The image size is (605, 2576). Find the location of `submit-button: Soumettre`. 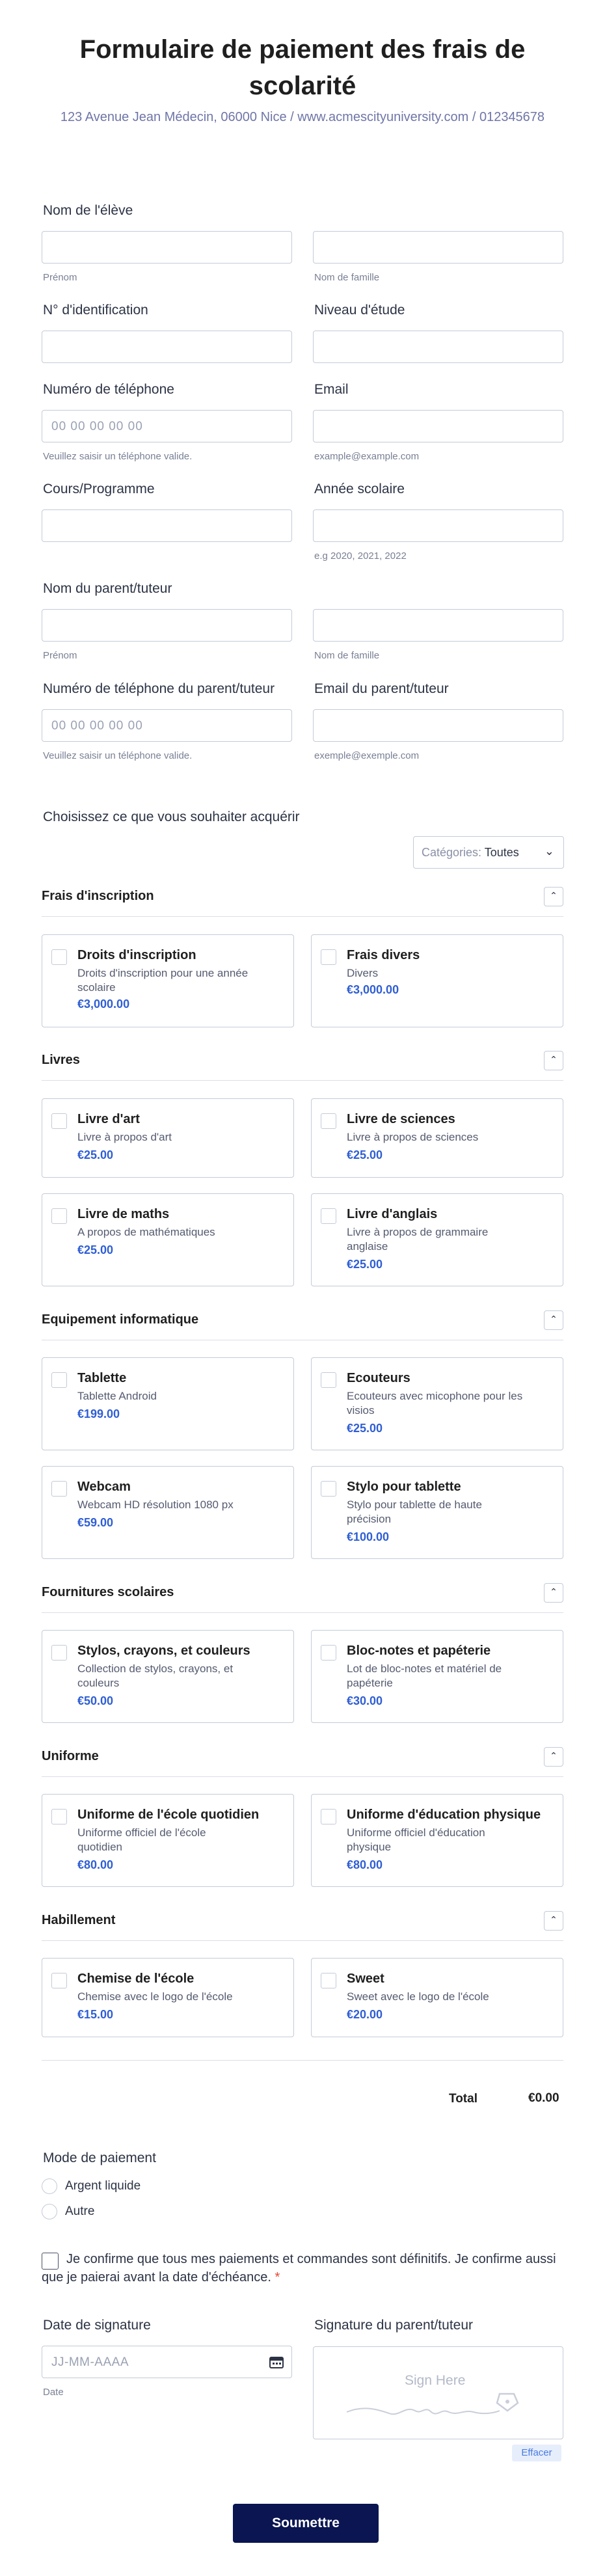

submit-button: Soumettre is located at coordinates (306, 2523).